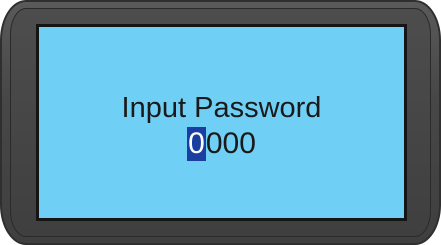 Image resolution: width=441 pixels, height=245 pixels. What do you see at coordinates (231, 144) in the screenshot?
I see `password-digit-3: 0` at bounding box center [231, 144].